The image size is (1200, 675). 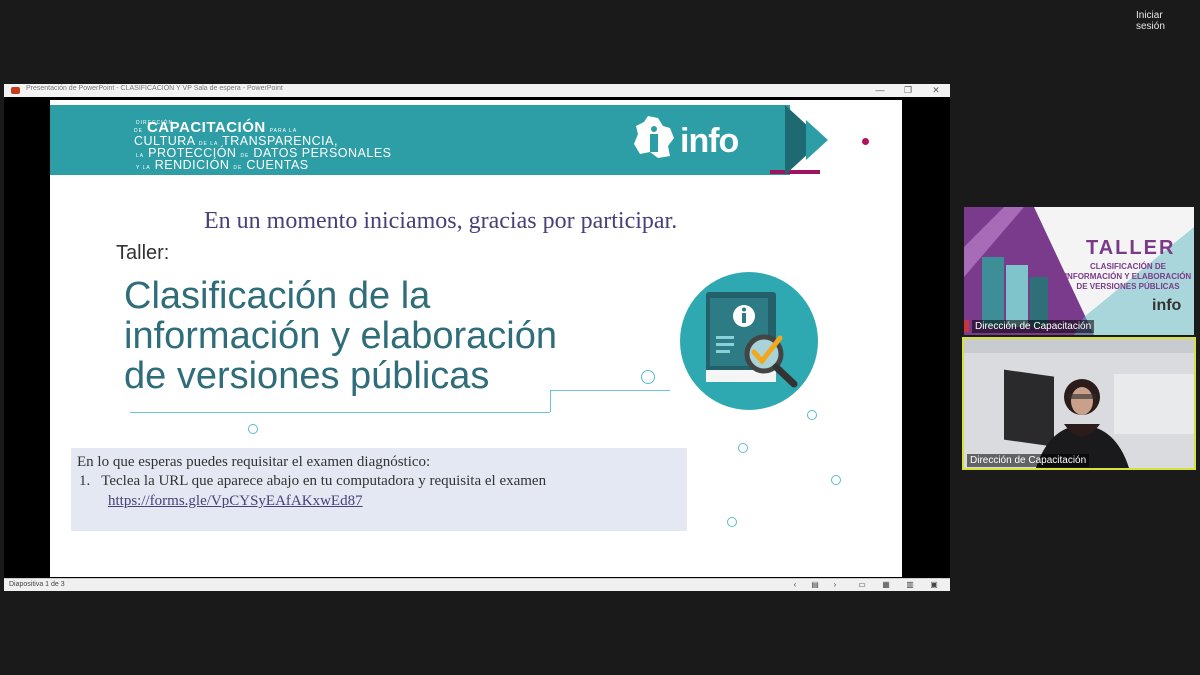 What do you see at coordinates (85, 481) in the screenshot?
I see `item-number: 1.` at bounding box center [85, 481].